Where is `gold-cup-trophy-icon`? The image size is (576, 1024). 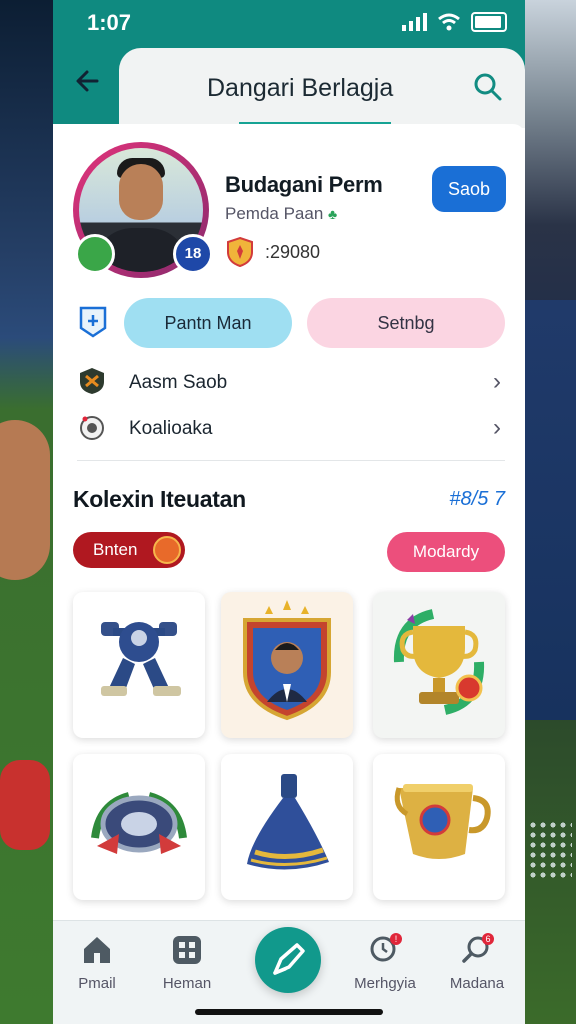 gold-cup-trophy-icon is located at coordinates (439, 662).